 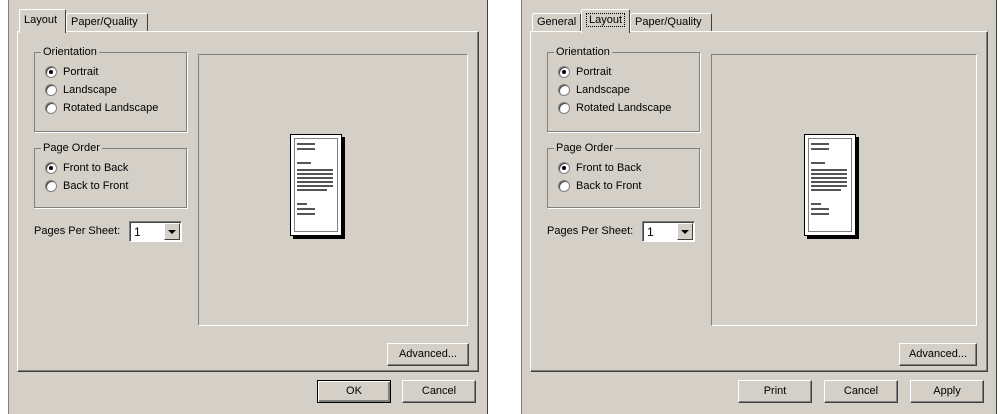 I want to click on ok-button: OK, so click(x=354, y=391).